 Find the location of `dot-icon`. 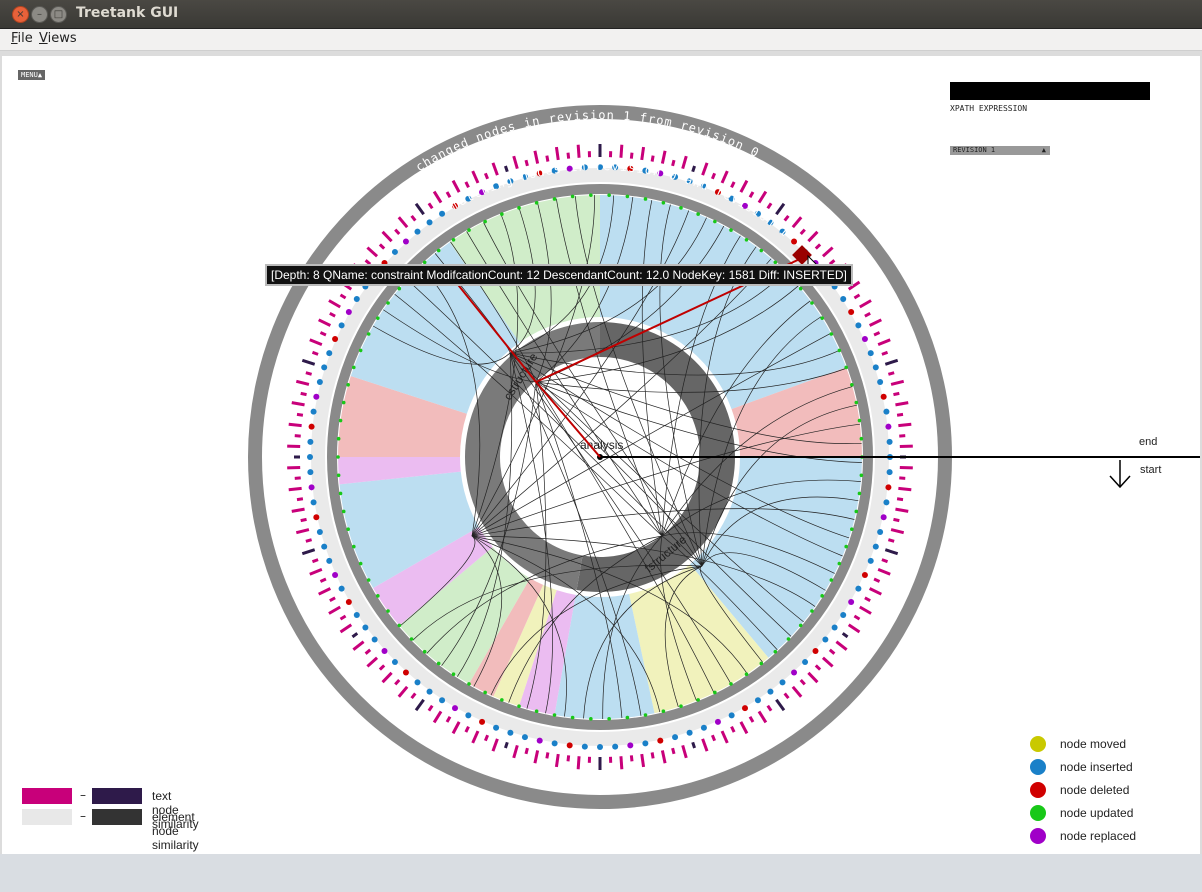

dot-icon is located at coordinates (1038, 836).